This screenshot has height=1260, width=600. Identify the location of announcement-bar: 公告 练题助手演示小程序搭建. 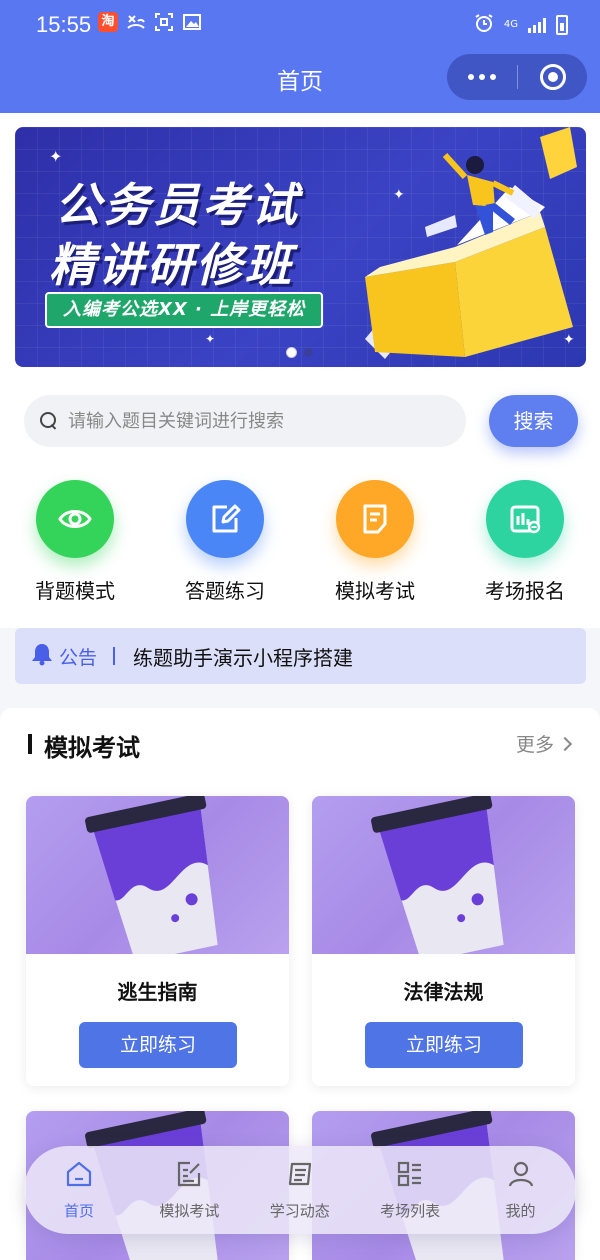
(300, 656).